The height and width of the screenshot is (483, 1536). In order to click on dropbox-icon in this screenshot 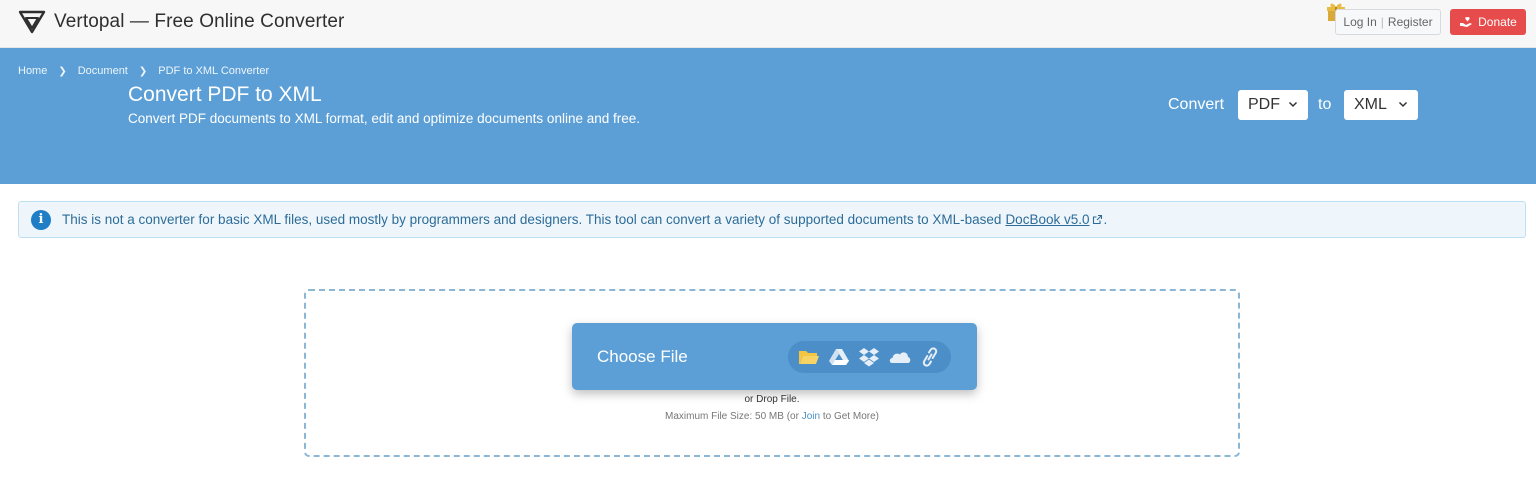, I will do `click(869, 357)`.